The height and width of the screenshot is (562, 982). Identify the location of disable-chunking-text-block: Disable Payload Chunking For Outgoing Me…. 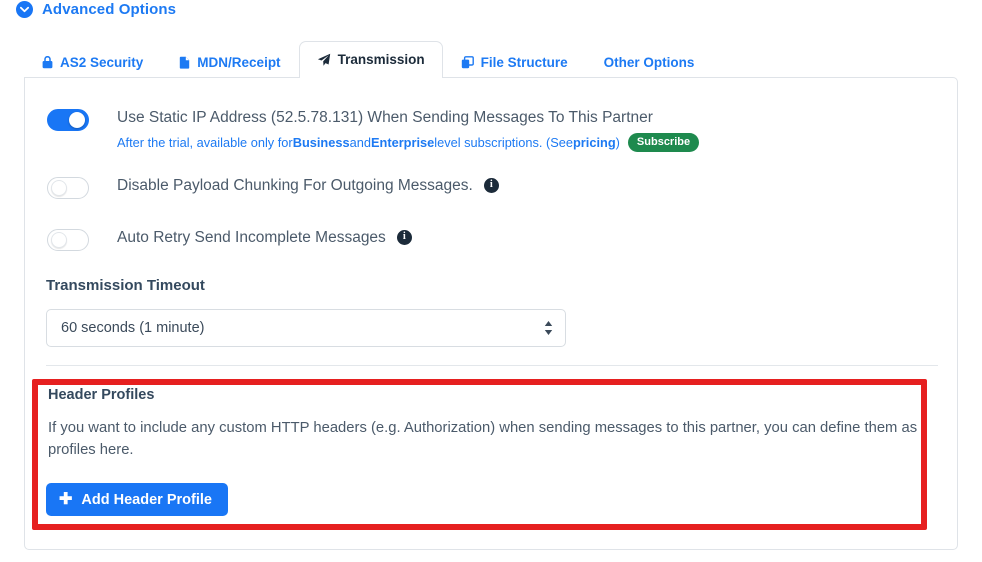
(308, 185).